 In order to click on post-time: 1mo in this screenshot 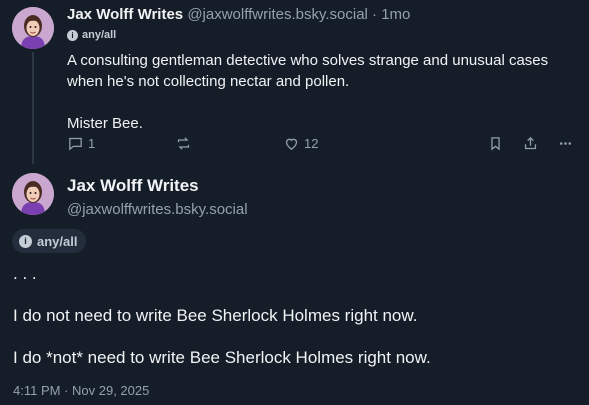, I will do `click(395, 14)`.